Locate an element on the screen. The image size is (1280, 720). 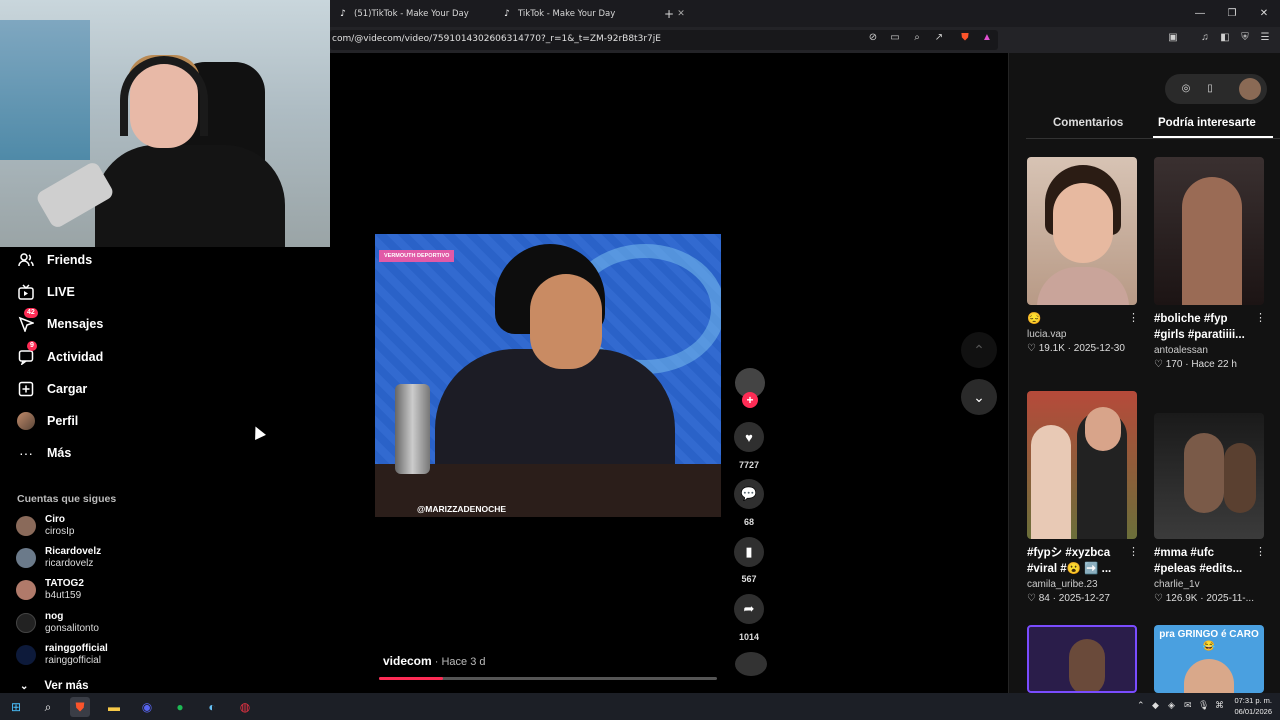
discord-icon: ◉ is located at coordinates (147, 707).